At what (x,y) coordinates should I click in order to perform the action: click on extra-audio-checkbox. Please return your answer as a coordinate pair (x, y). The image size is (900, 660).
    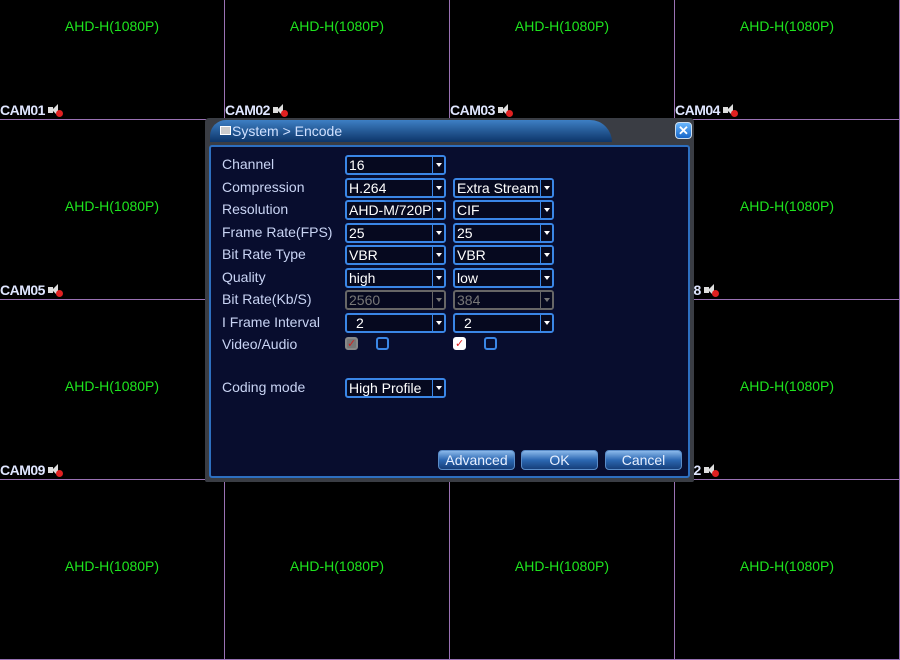
    Looking at the image, I should click on (490, 343).